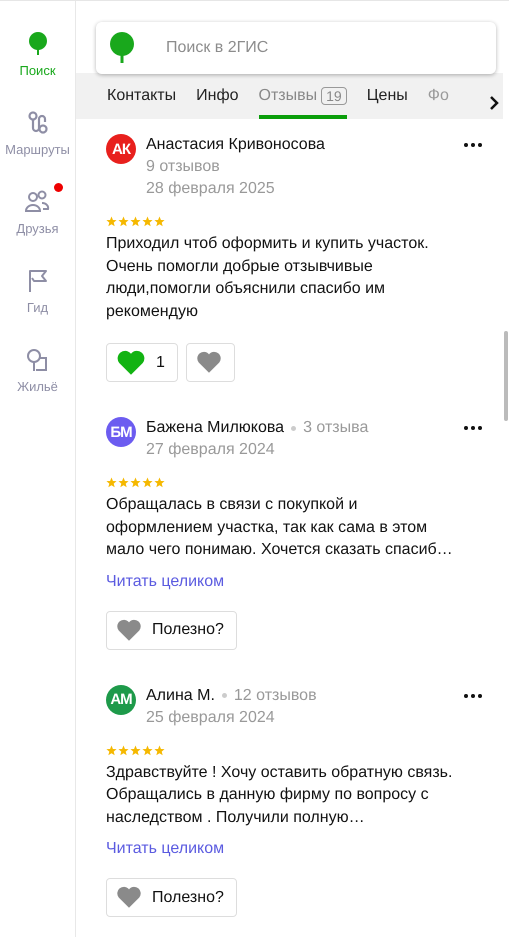 The width and height of the screenshot is (509, 937). Describe the element at coordinates (211, 189) in the screenshot. I see `review-date: 28 февраля 2025` at that location.